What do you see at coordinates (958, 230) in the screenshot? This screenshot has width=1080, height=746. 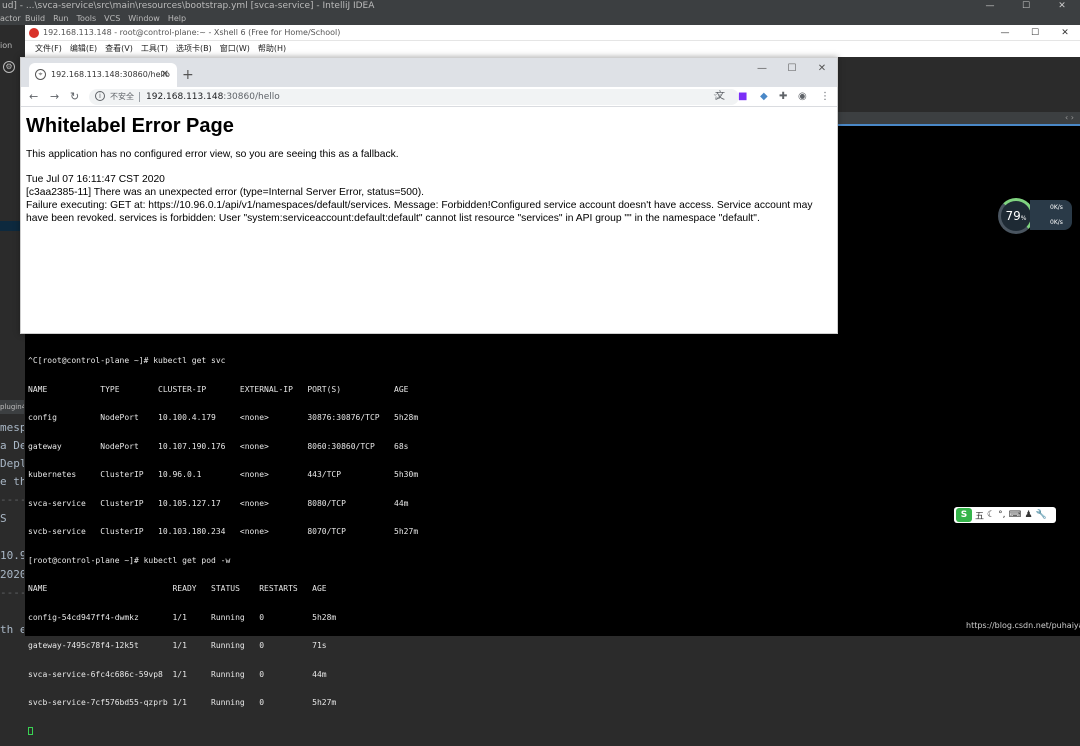 I see `terminal-area` at bounding box center [958, 230].